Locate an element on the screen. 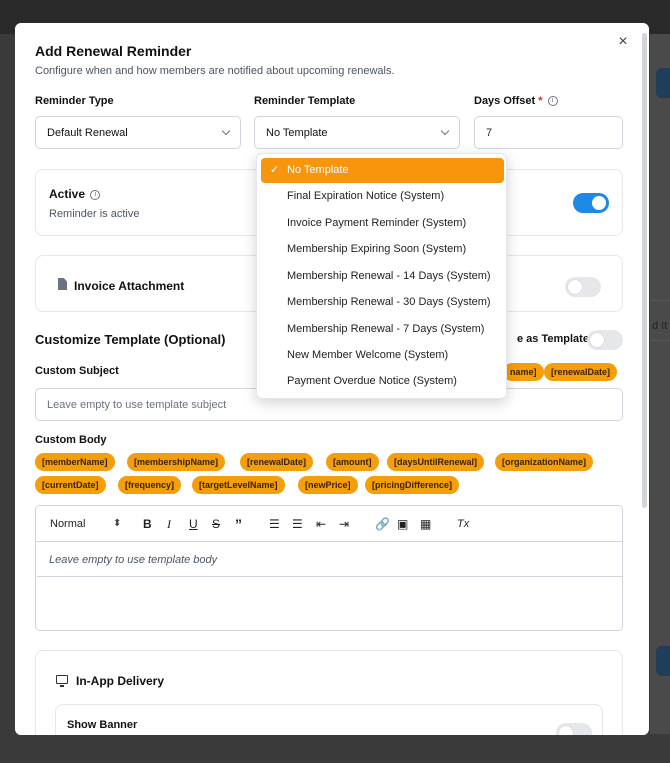 This screenshot has width=670, height=763. modal-title: Add Renewal Reminder is located at coordinates (113, 51).